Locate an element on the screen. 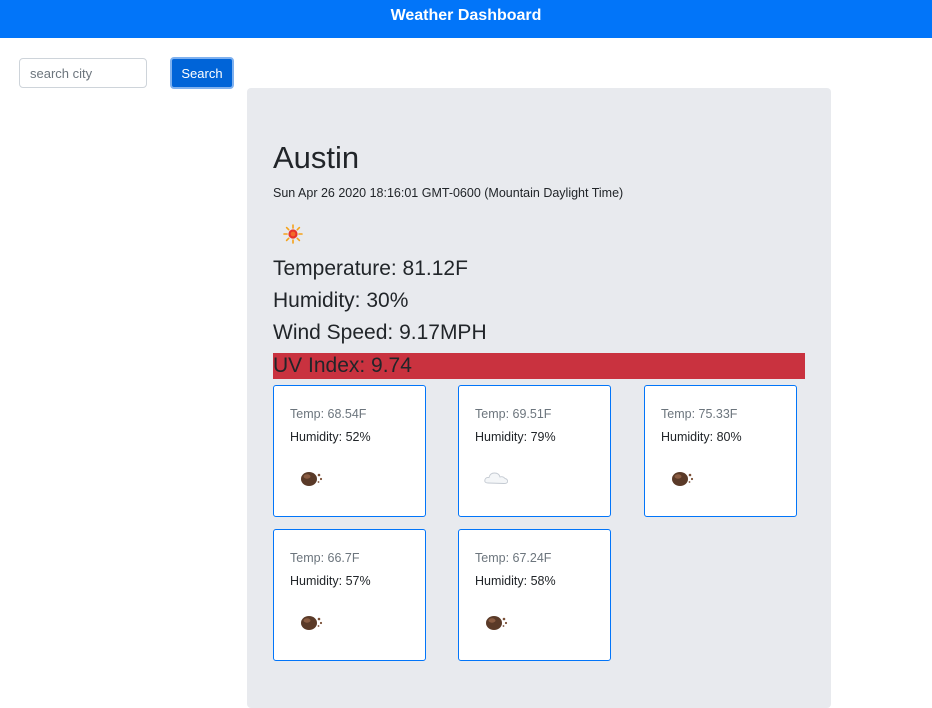 The height and width of the screenshot is (708, 932). city-name: Austin is located at coordinates (316, 157).